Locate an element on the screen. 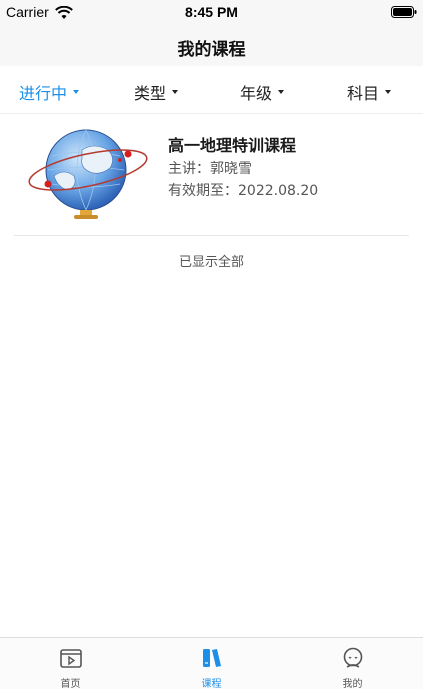 This screenshot has width=423, height=689. filter-label: 年级 is located at coordinates (256, 93).